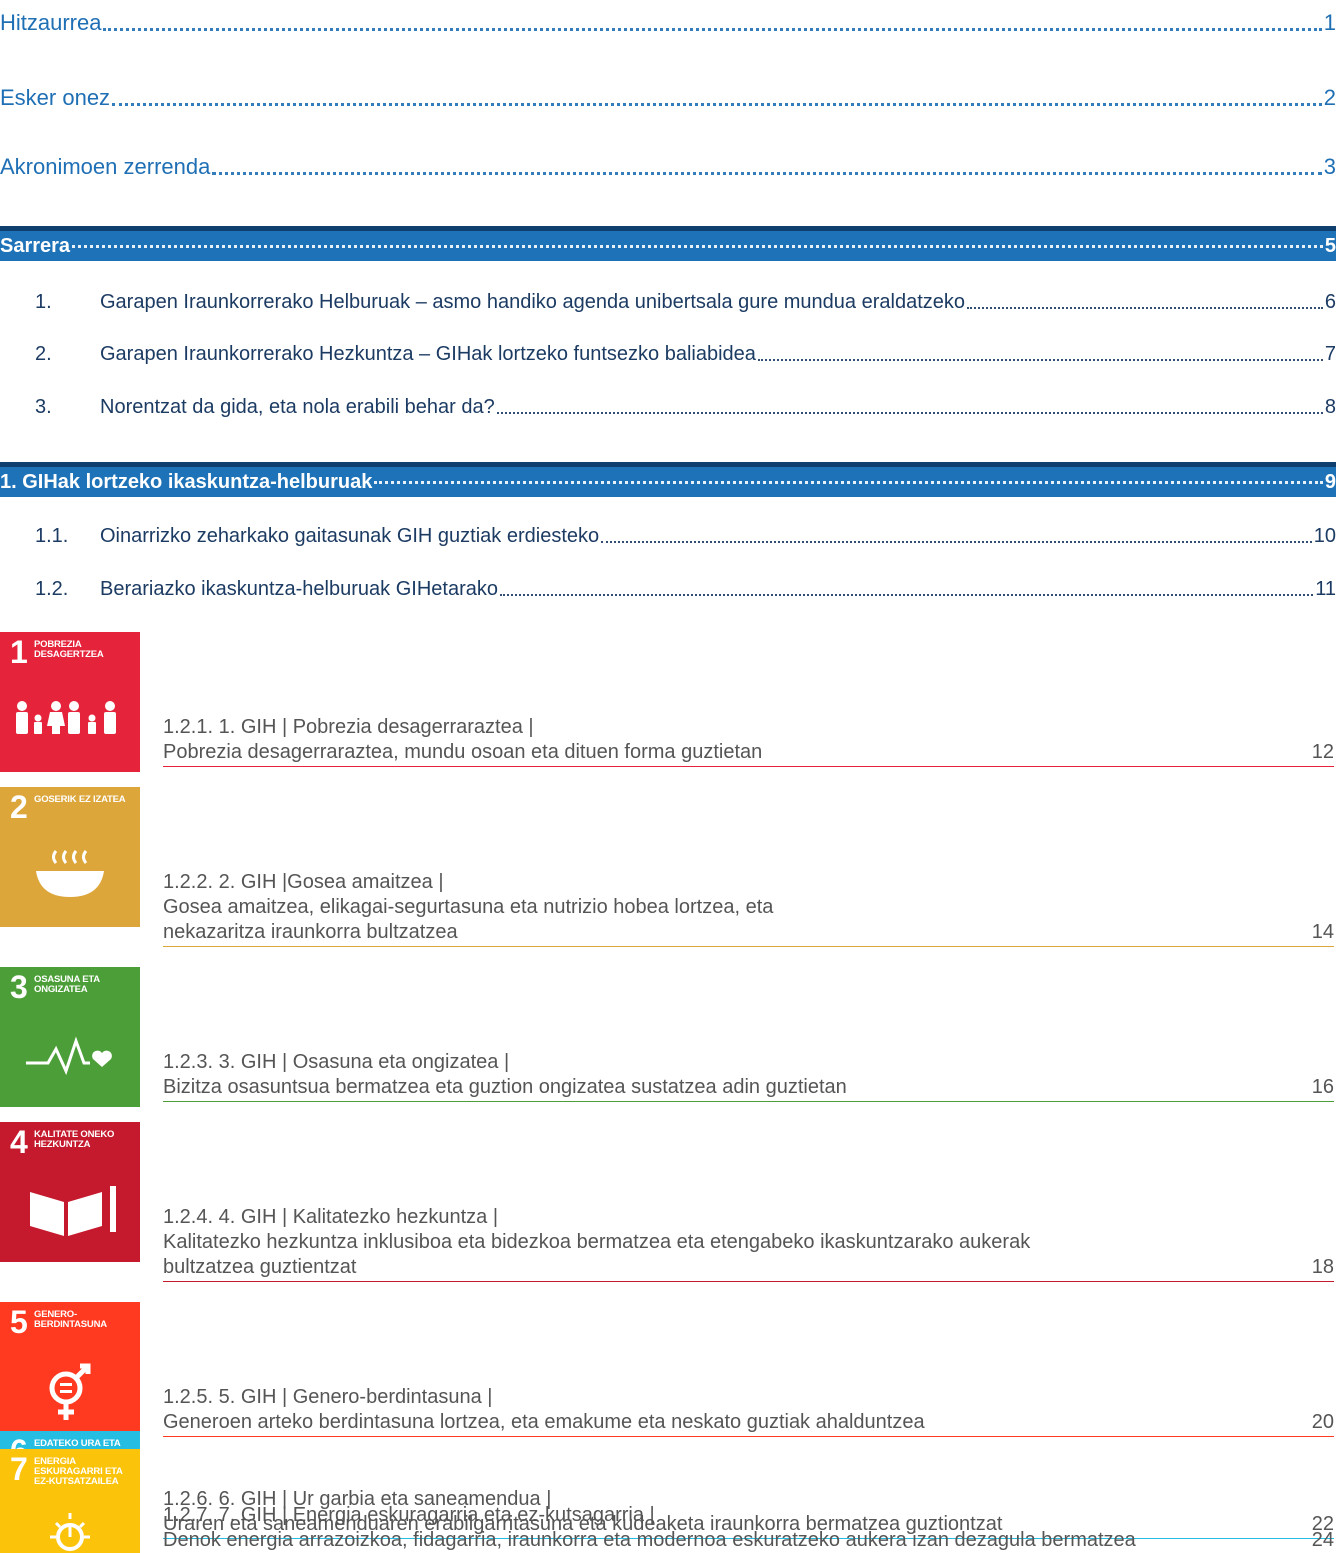 This screenshot has height=1553, width=1336. I want to click on subentry-number: 3., so click(43, 407).